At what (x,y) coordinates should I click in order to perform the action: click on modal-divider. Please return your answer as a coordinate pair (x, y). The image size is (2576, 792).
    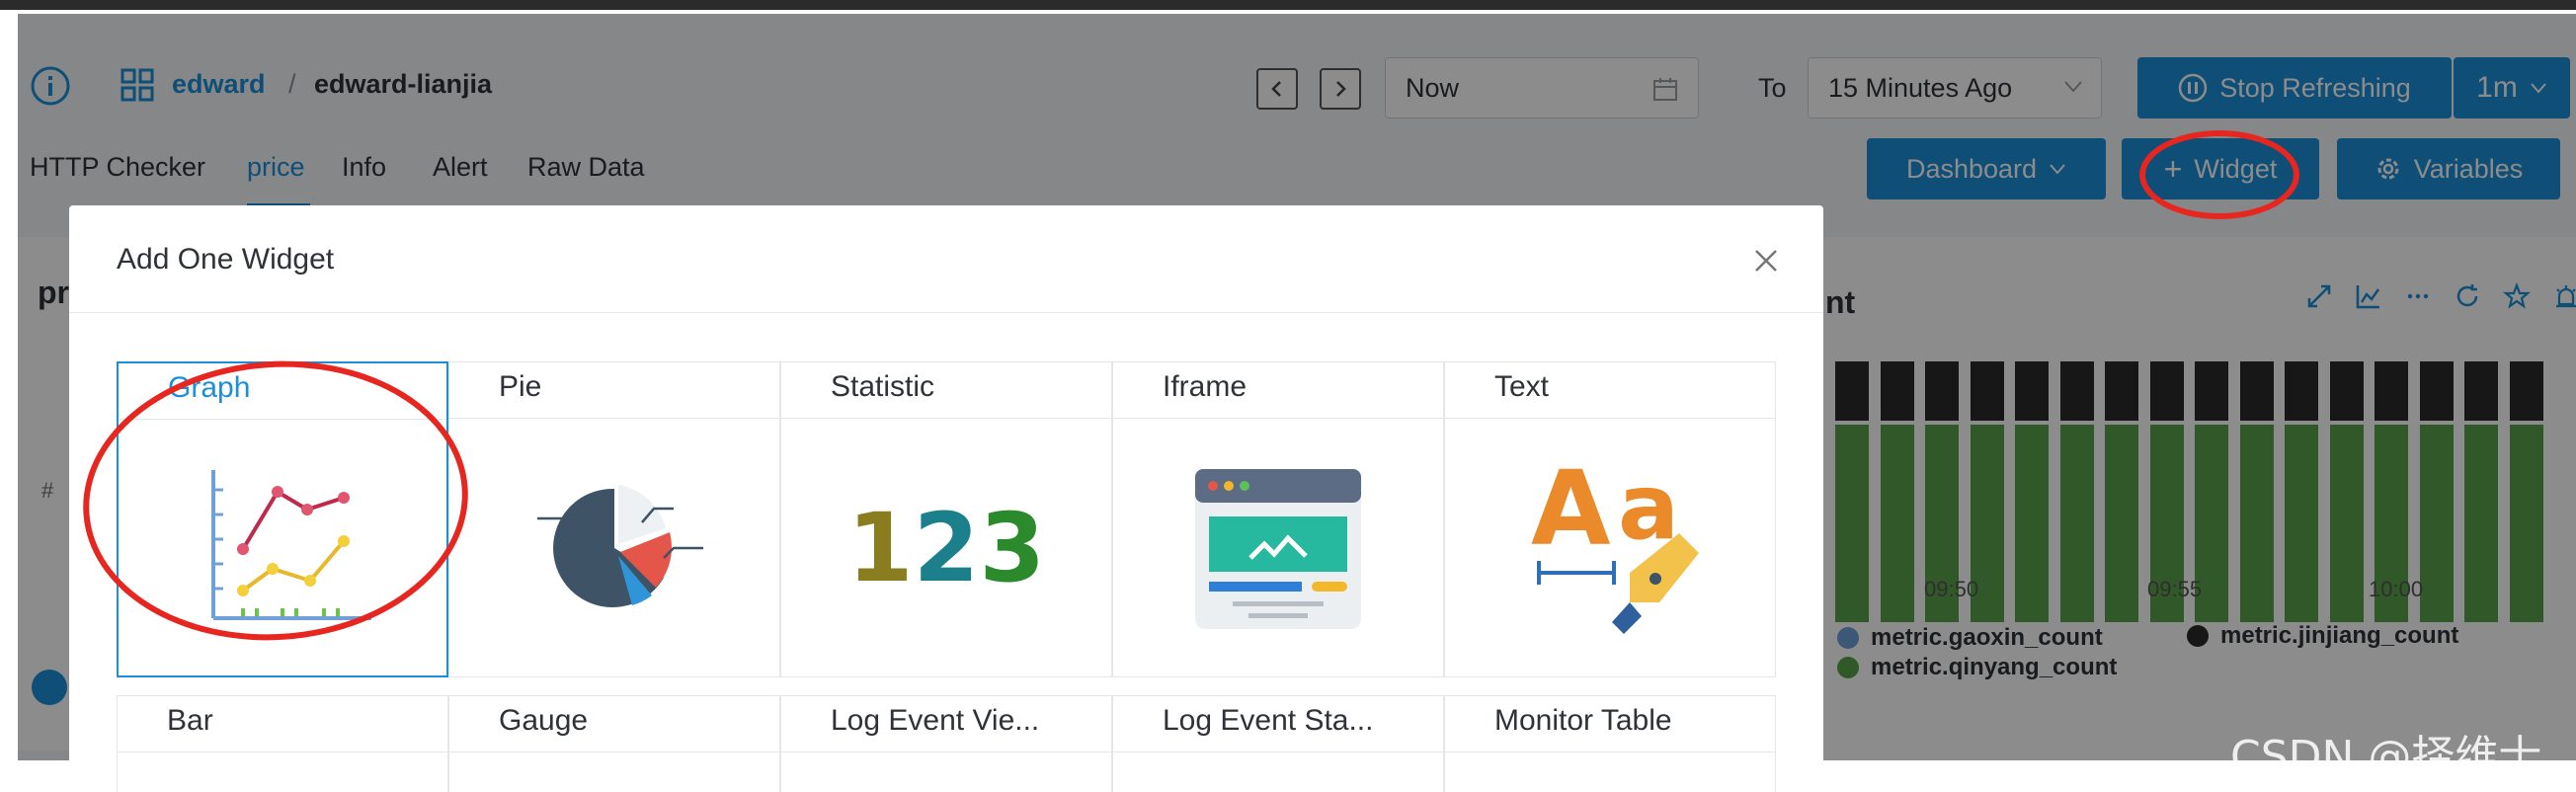
    Looking at the image, I should click on (946, 312).